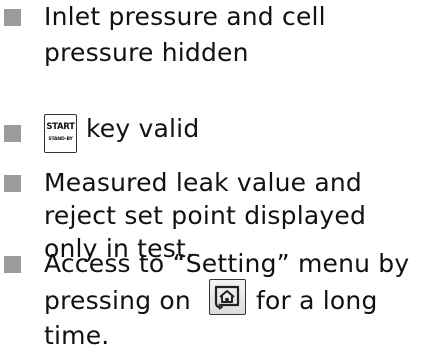 This screenshot has height=358, width=423. What do you see at coordinates (60, 133) in the screenshot?
I see `start-standby-key-icon: START STAND-BY` at bounding box center [60, 133].